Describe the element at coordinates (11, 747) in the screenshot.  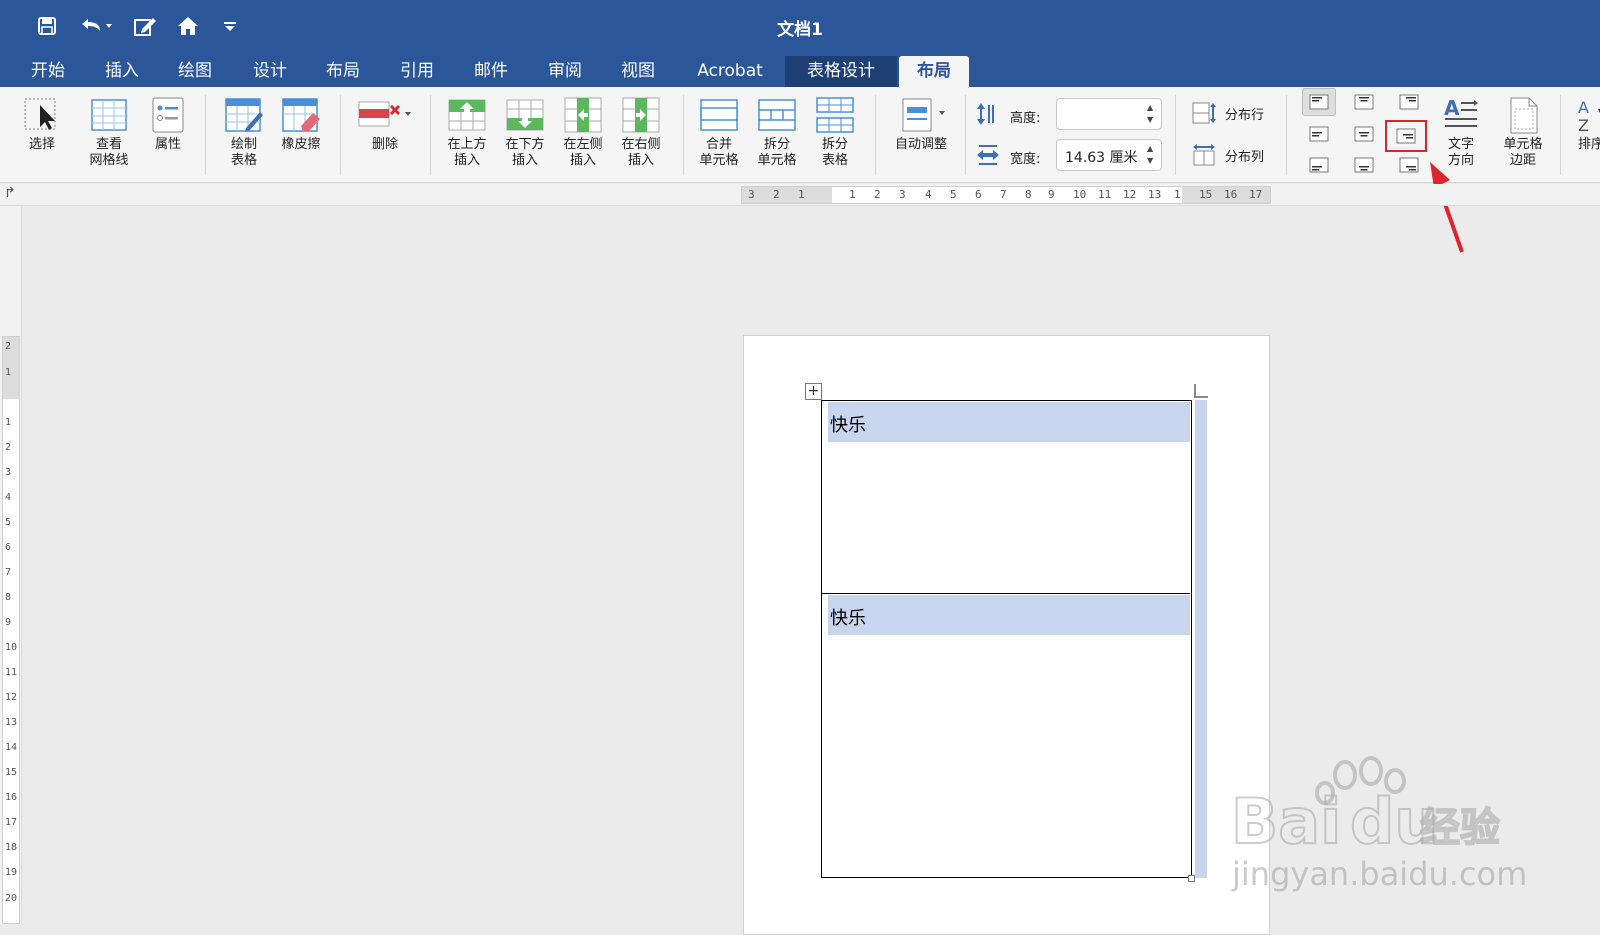
I see `ruler-tick: 14` at that location.